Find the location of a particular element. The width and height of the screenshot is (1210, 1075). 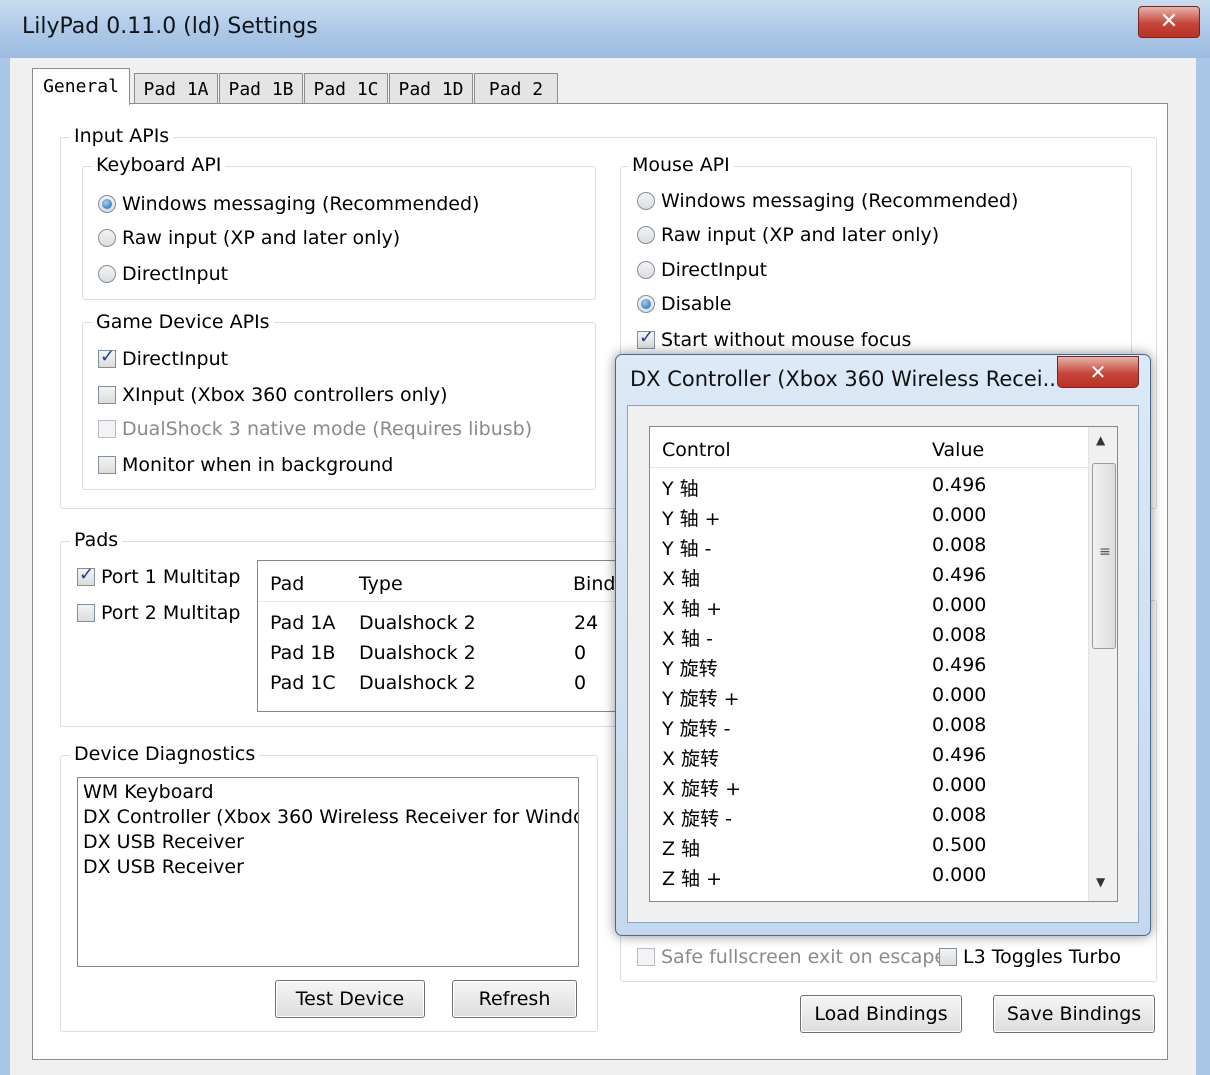

keyboard-api-label: Keyboard API is located at coordinates (159, 165).